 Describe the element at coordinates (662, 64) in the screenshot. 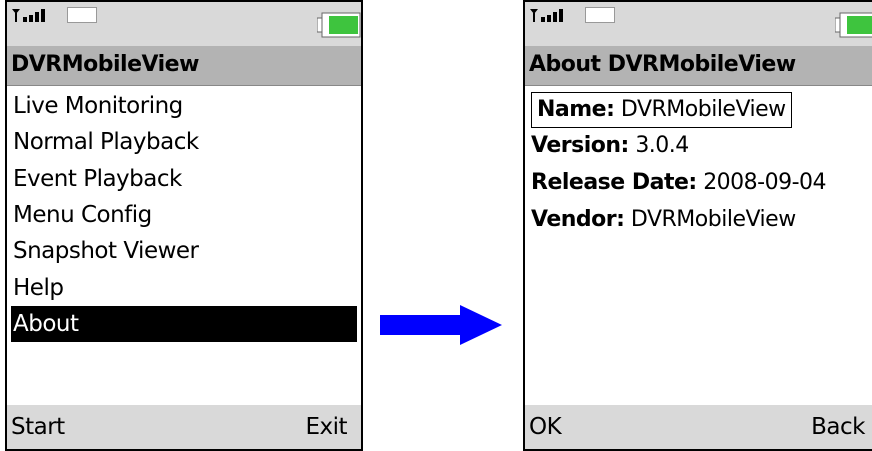

I see `screen-title: About DVRMobileView` at that location.